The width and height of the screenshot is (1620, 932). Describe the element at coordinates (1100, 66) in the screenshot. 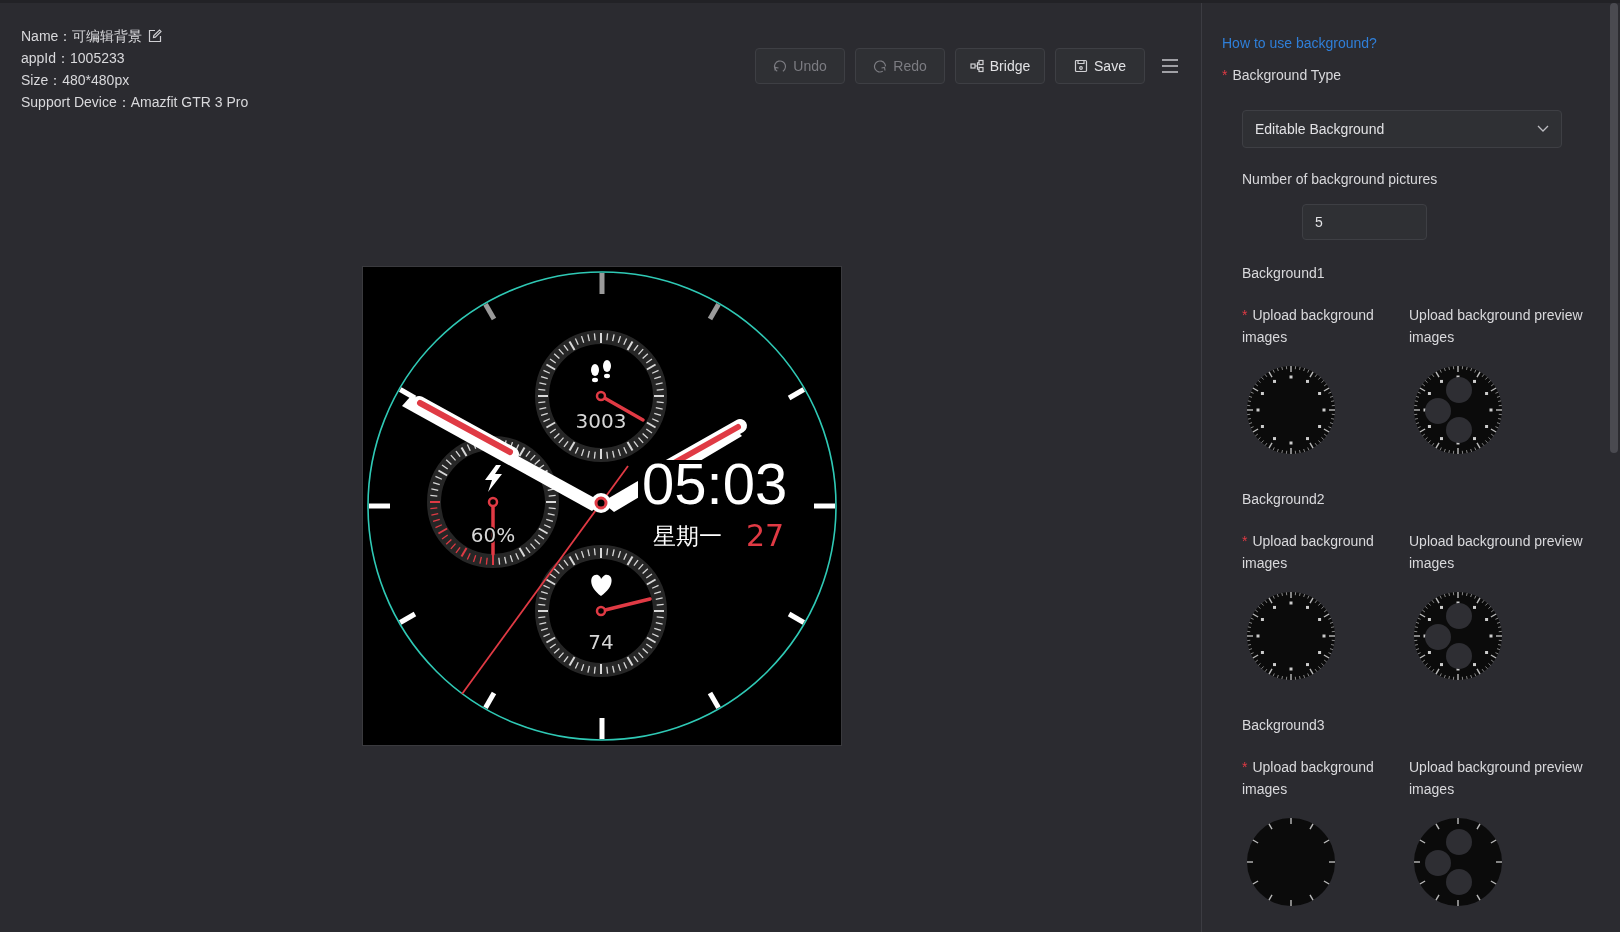

I see `toolbar-button: Save` at that location.